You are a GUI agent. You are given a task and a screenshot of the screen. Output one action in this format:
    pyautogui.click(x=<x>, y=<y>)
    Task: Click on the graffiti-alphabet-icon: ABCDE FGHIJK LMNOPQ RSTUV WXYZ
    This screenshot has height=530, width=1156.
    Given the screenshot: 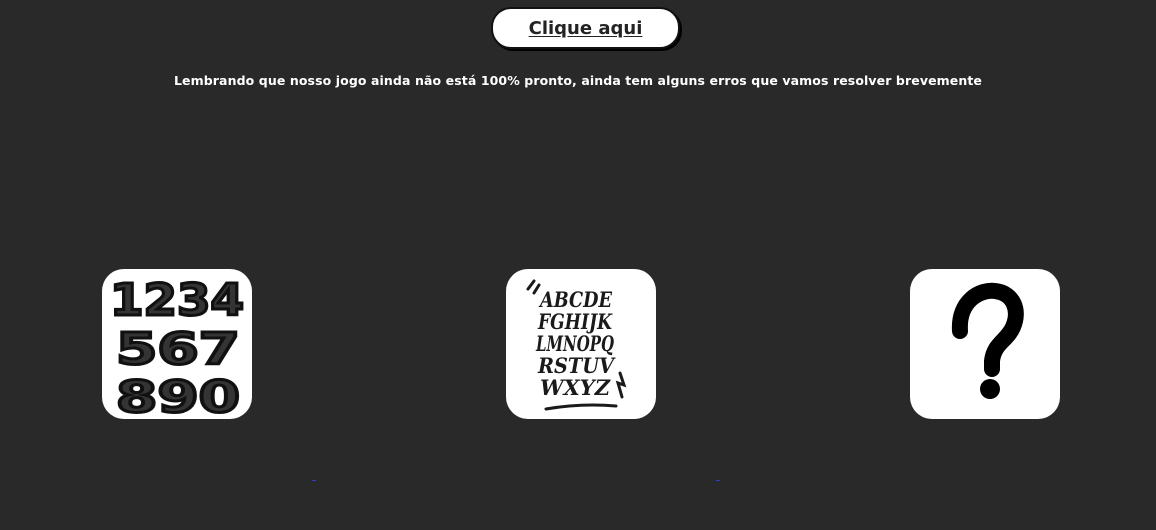 What is the action you would take?
    pyautogui.click(x=576, y=345)
    